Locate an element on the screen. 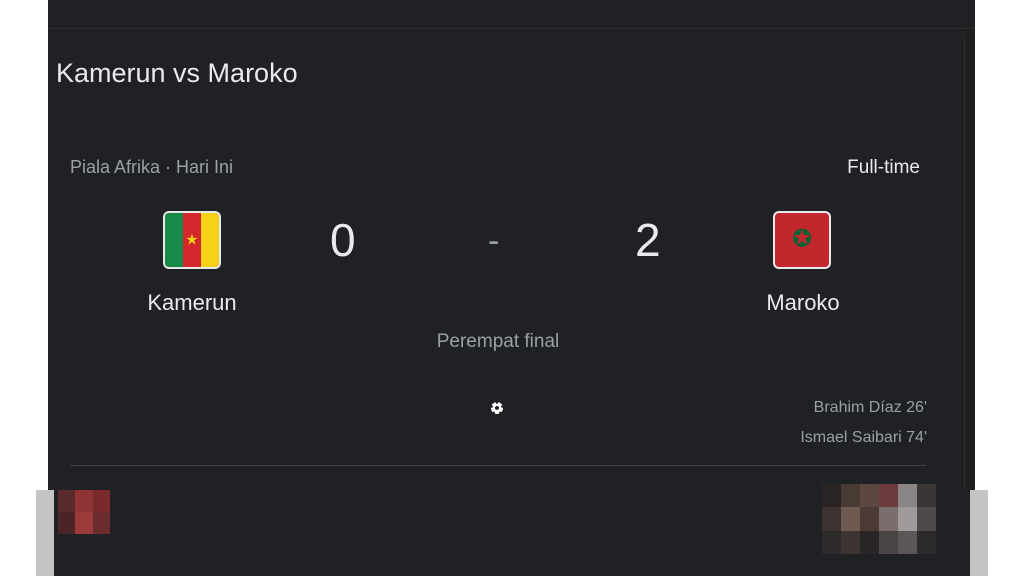 Image resolution: width=1024 pixels, height=576 pixels. home-score: 0 is located at coordinates (343, 240).